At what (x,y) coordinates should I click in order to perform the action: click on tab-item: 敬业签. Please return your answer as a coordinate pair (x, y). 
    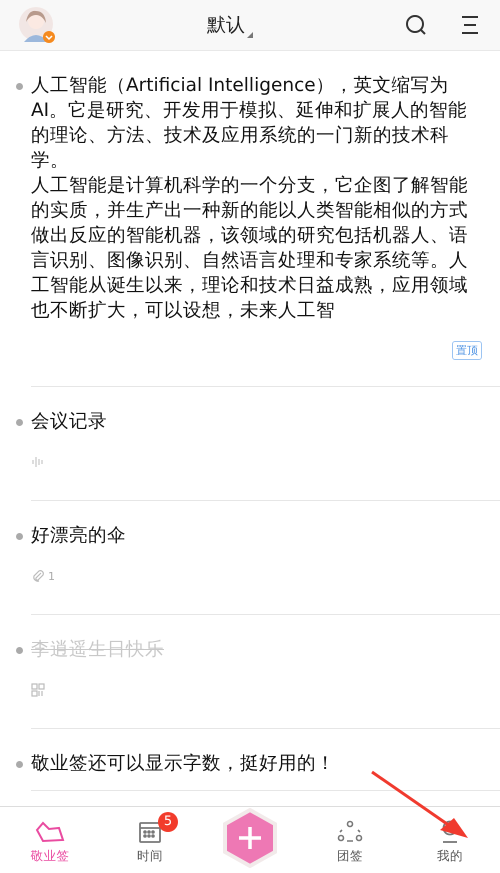
    Looking at the image, I should click on (50, 838).